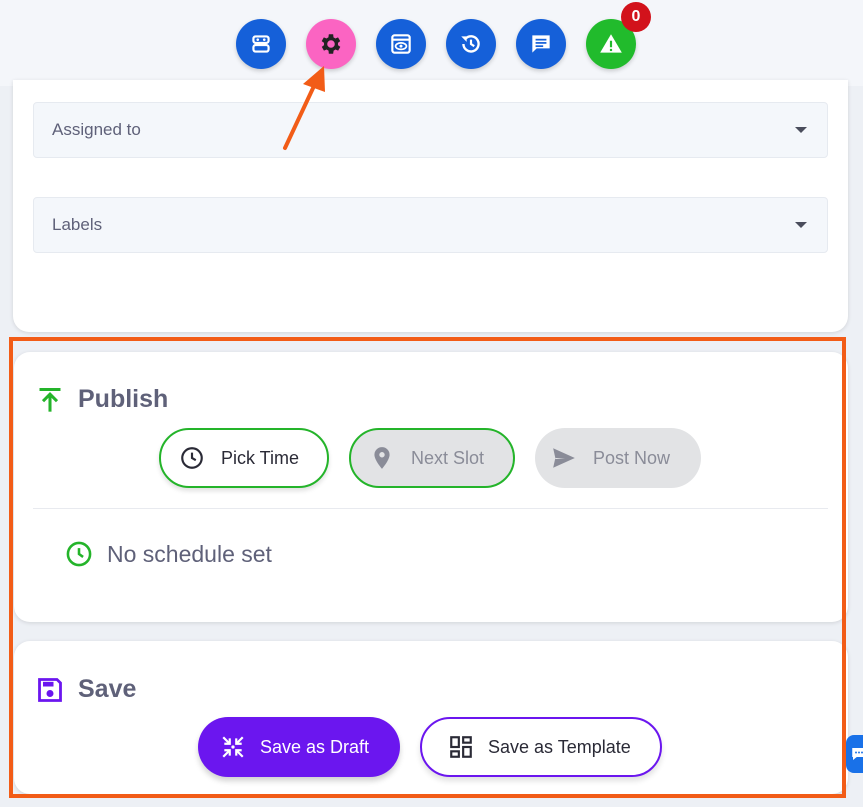 This screenshot has height=807, width=863. What do you see at coordinates (96, 129) in the screenshot?
I see `assigned-to-placeholder: Assigned to` at bounding box center [96, 129].